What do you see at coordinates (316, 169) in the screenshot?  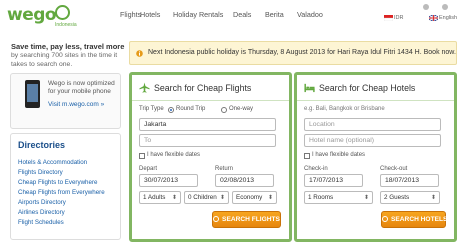 I see `checkin-label: Check-in` at bounding box center [316, 169].